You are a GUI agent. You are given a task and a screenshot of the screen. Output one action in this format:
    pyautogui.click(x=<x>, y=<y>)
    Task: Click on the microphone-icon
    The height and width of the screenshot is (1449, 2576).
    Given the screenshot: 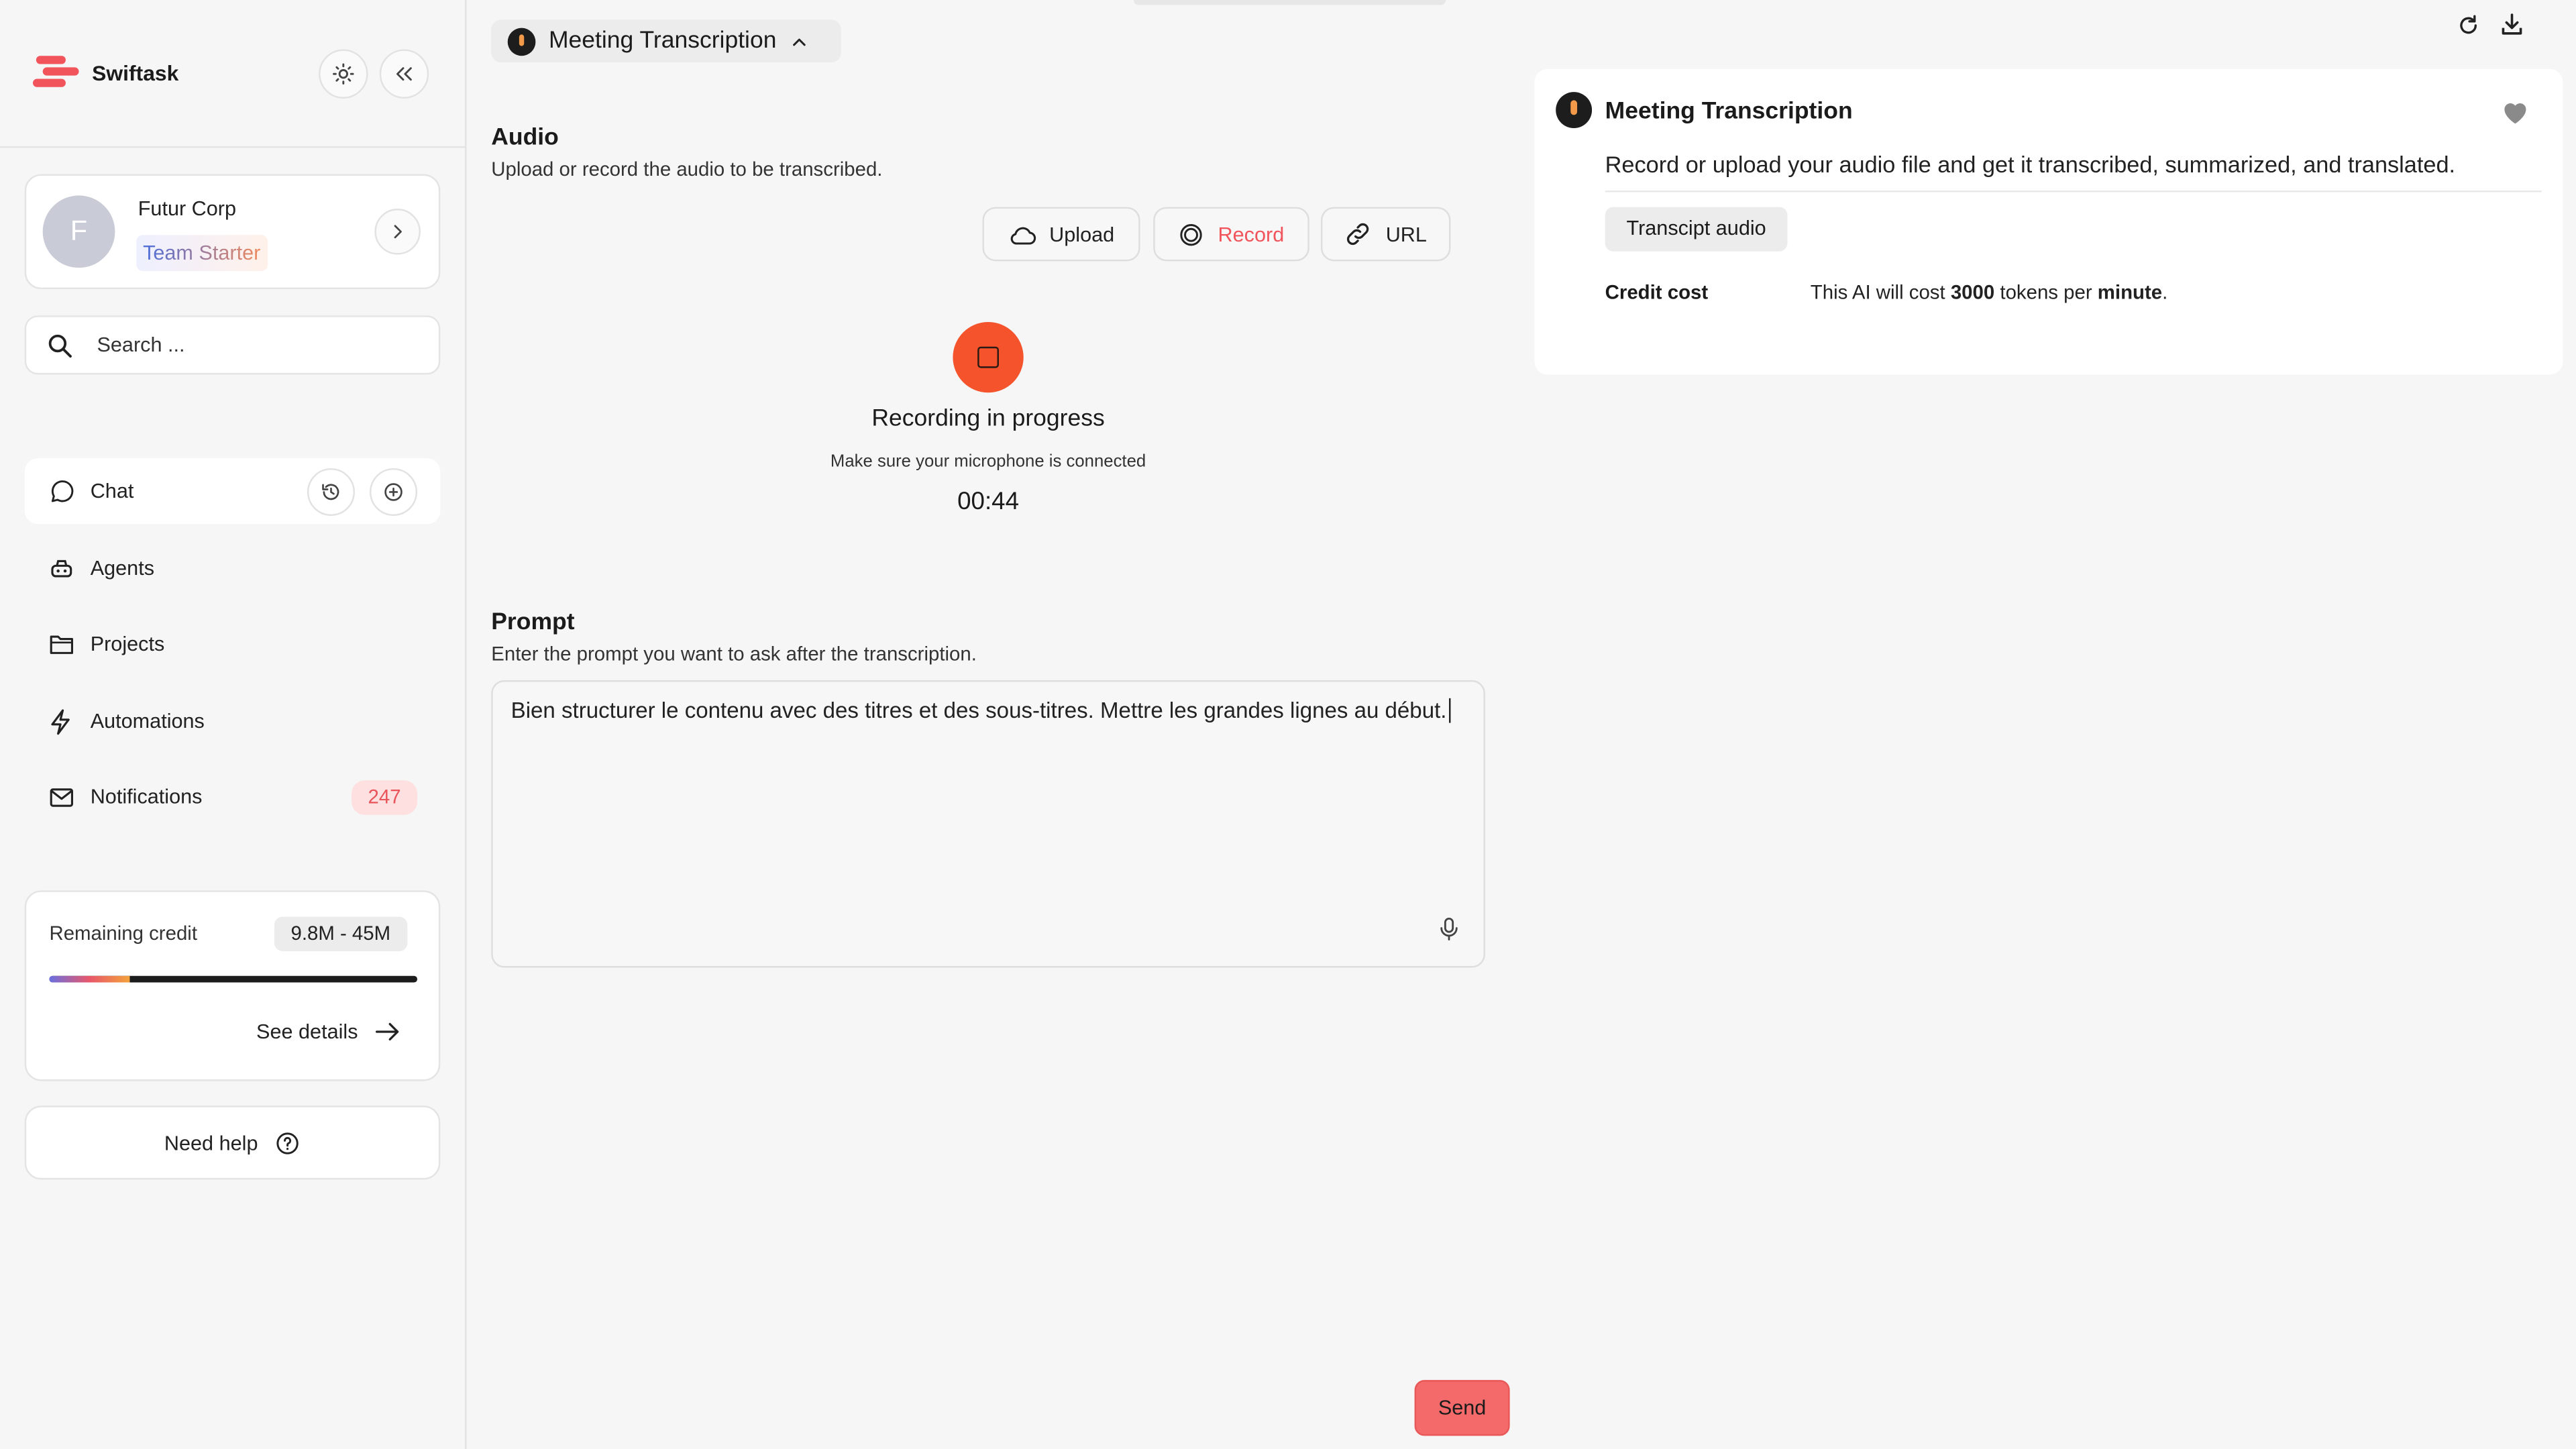 What is the action you would take?
    pyautogui.click(x=1449, y=929)
    